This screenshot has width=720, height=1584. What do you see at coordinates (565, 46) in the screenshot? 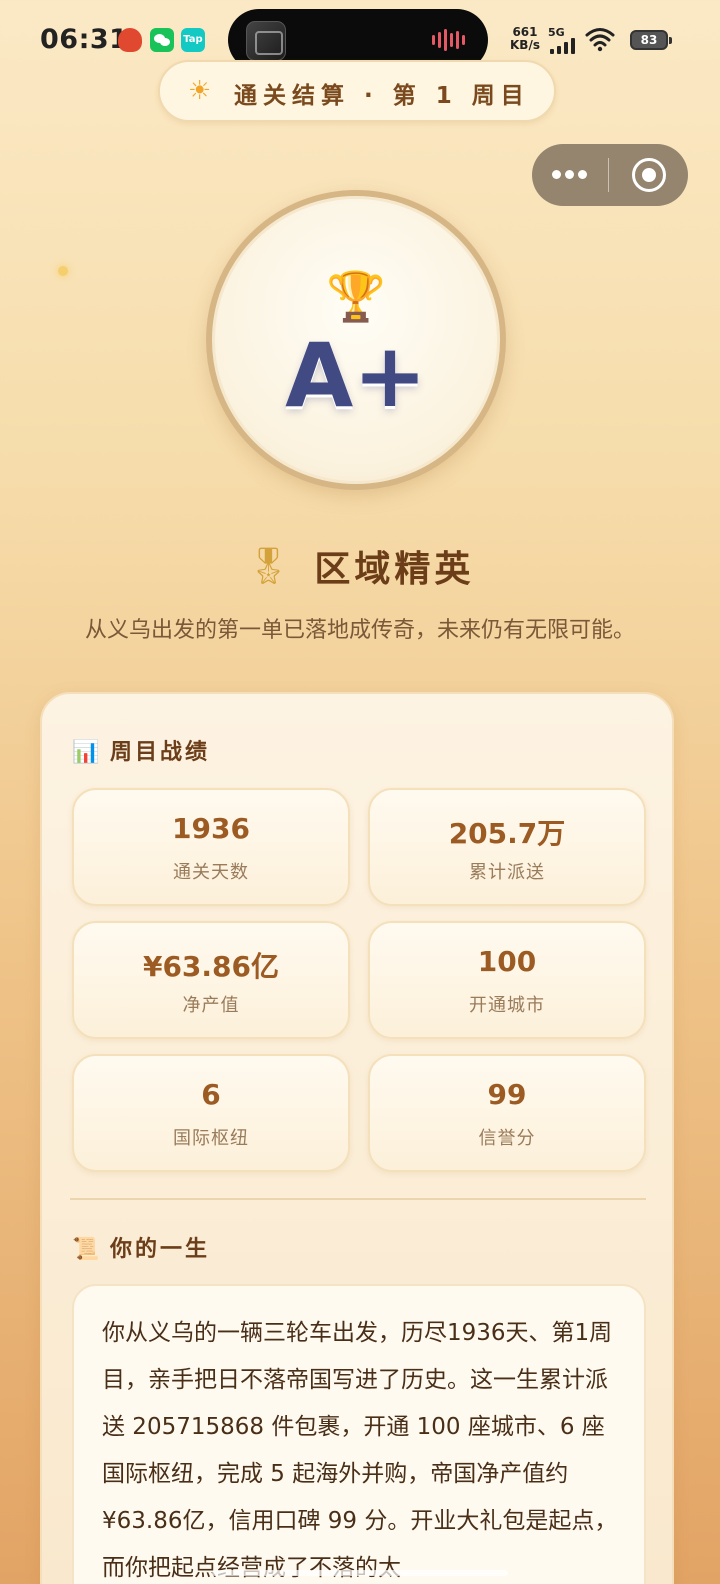
I see `signal-icon` at bounding box center [565, 46].